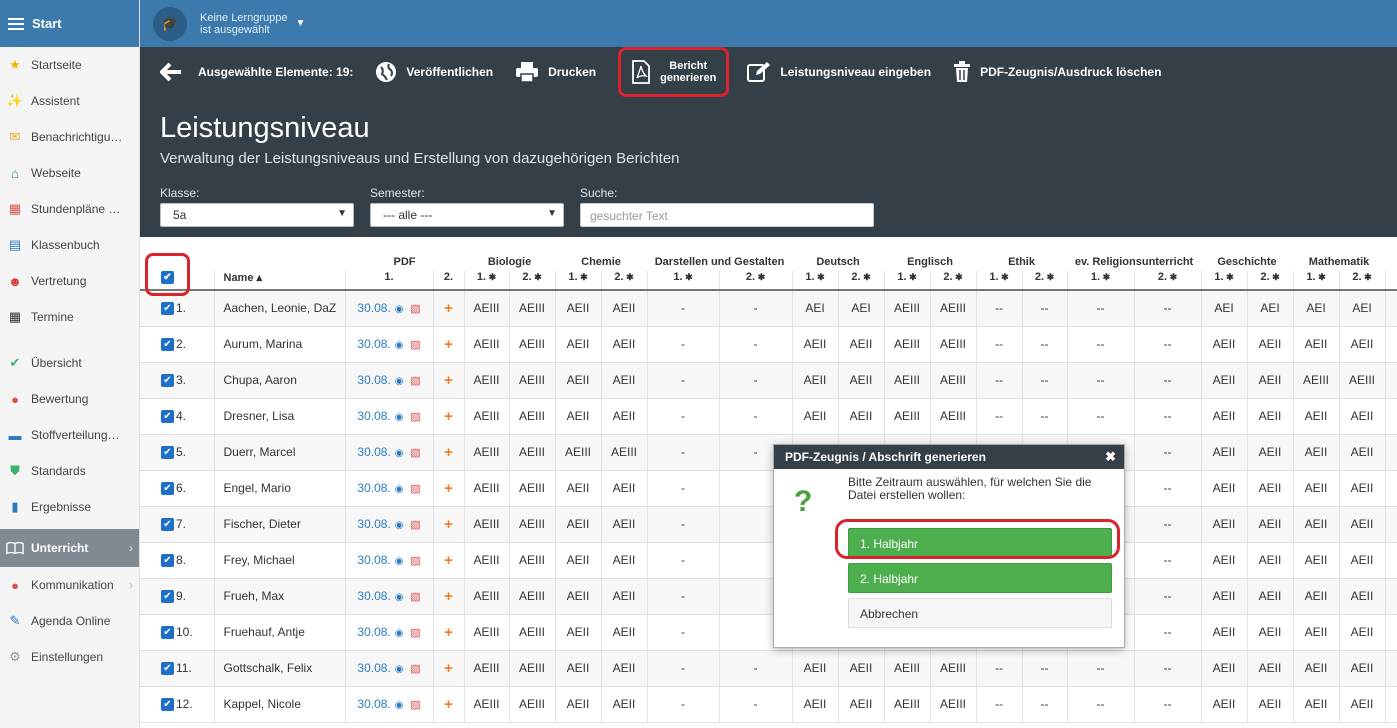  I want to click on sidebar-item-unterricht: Unterricht ›, so click(69, 548).